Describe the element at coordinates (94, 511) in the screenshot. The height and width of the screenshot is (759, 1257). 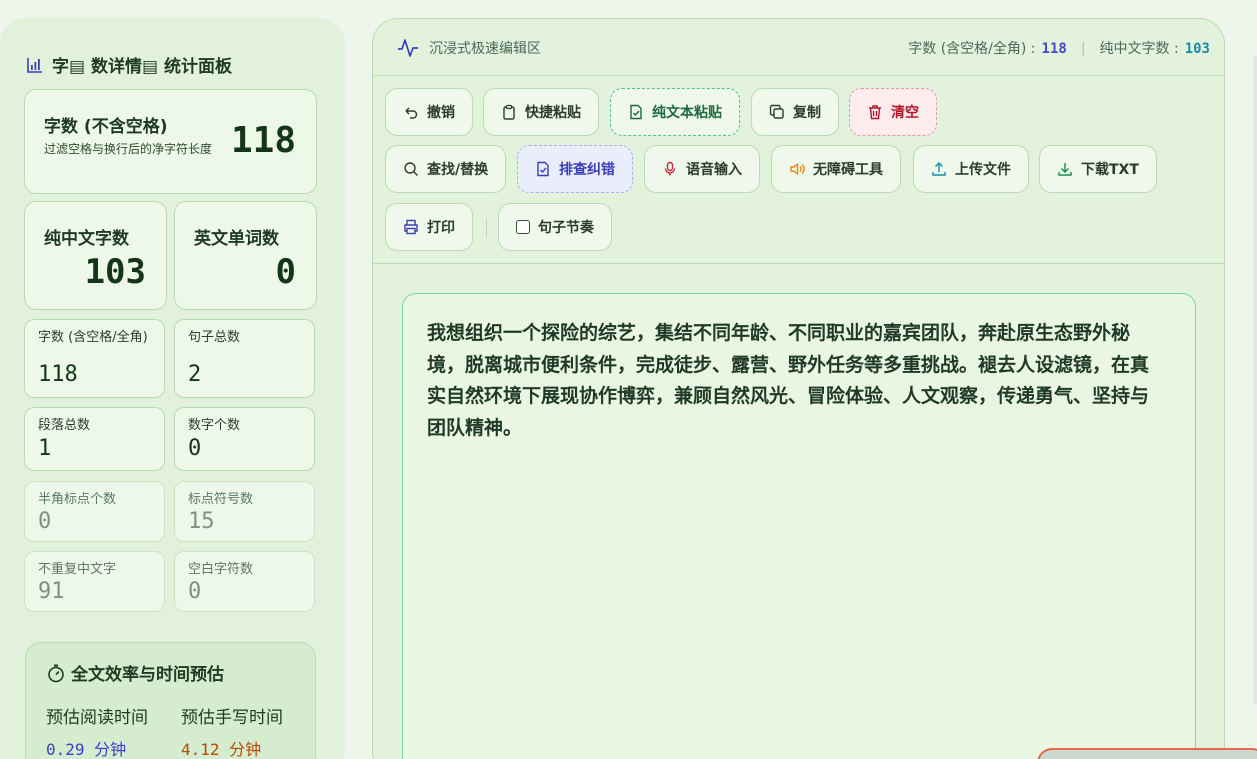
I see `stat-card-half-punct: 半角标点个数 0` at that location.